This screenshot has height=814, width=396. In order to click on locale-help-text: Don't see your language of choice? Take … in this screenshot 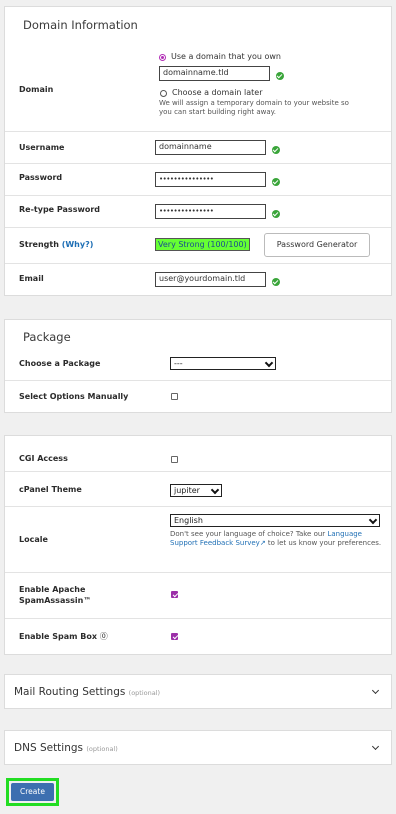, I will do `click(276, 538)`.